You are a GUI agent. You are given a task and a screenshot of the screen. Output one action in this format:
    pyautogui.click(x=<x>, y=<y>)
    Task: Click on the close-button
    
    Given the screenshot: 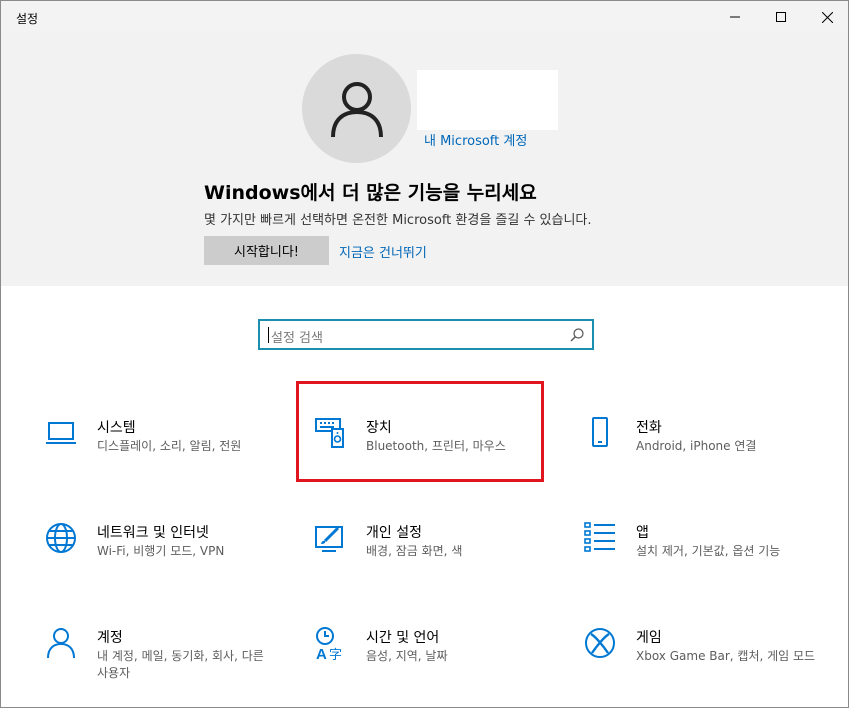 What is the action you would take?
    pyautogui.click(x=826, y=17)
    